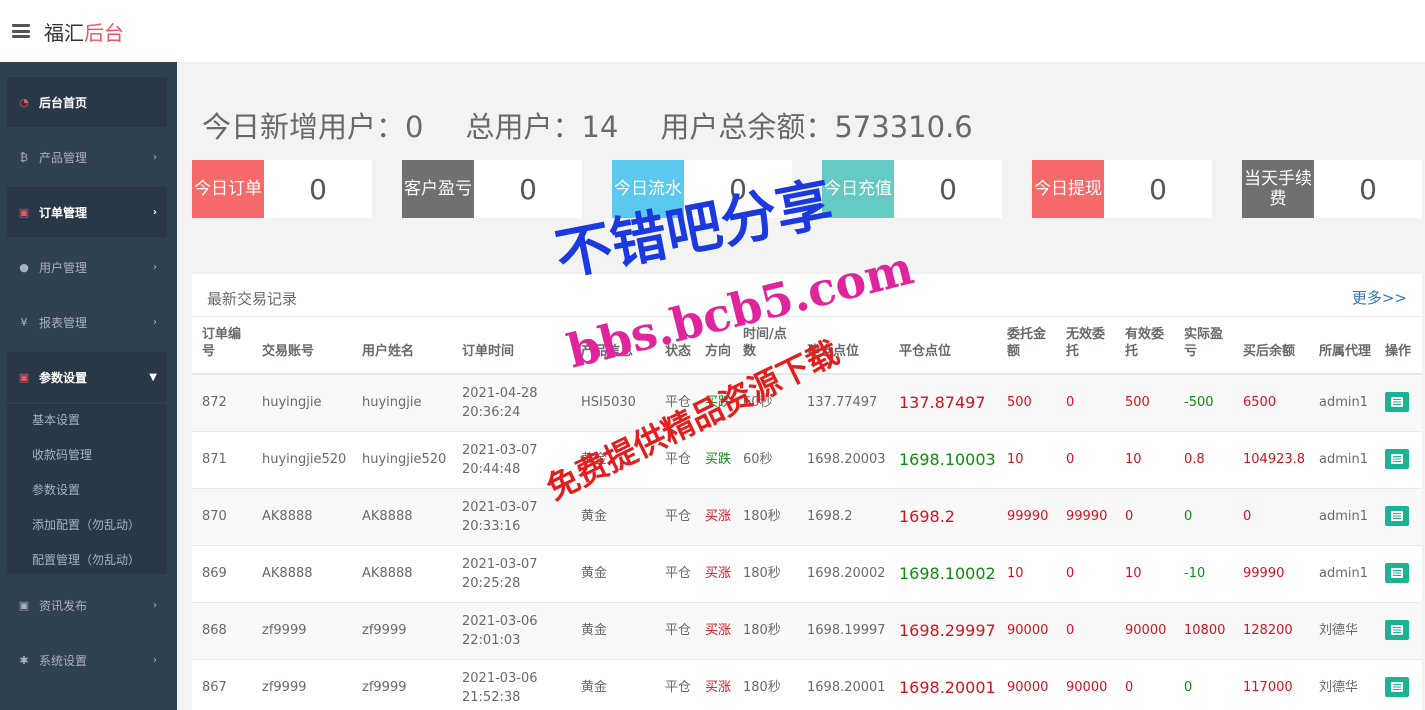 This screenshot has width=1425, height=710. I want to click on bitcoin-icon: ₿, so click(24, 157).